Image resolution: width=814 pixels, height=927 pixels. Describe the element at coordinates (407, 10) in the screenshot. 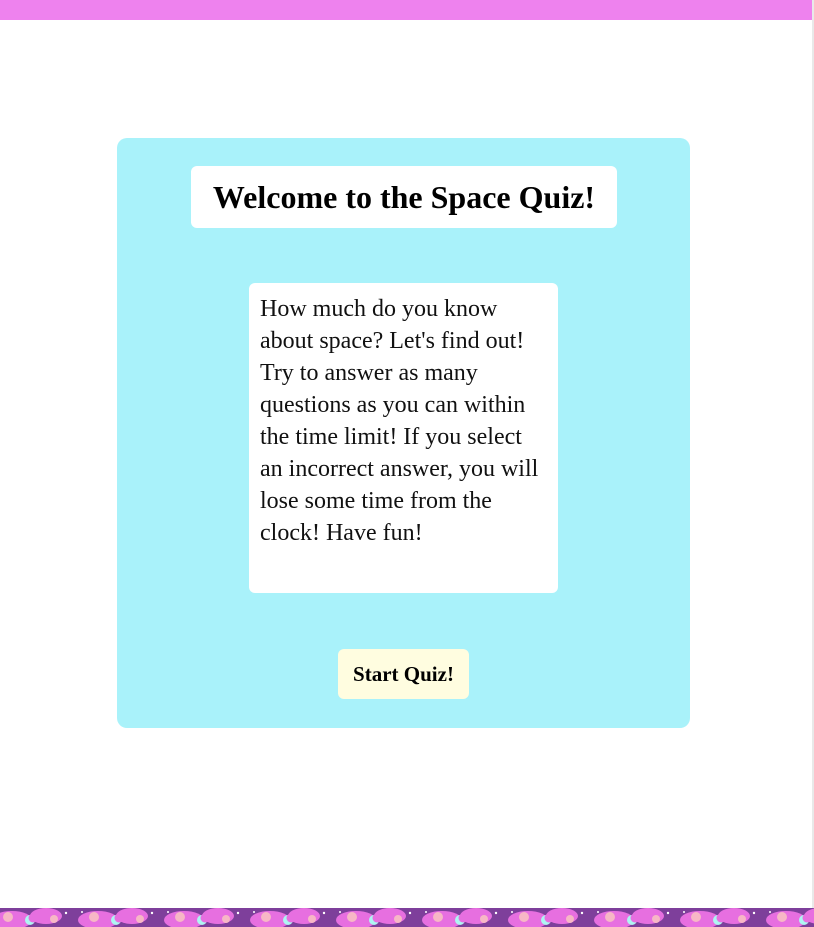

I see `top-banner` at that location.